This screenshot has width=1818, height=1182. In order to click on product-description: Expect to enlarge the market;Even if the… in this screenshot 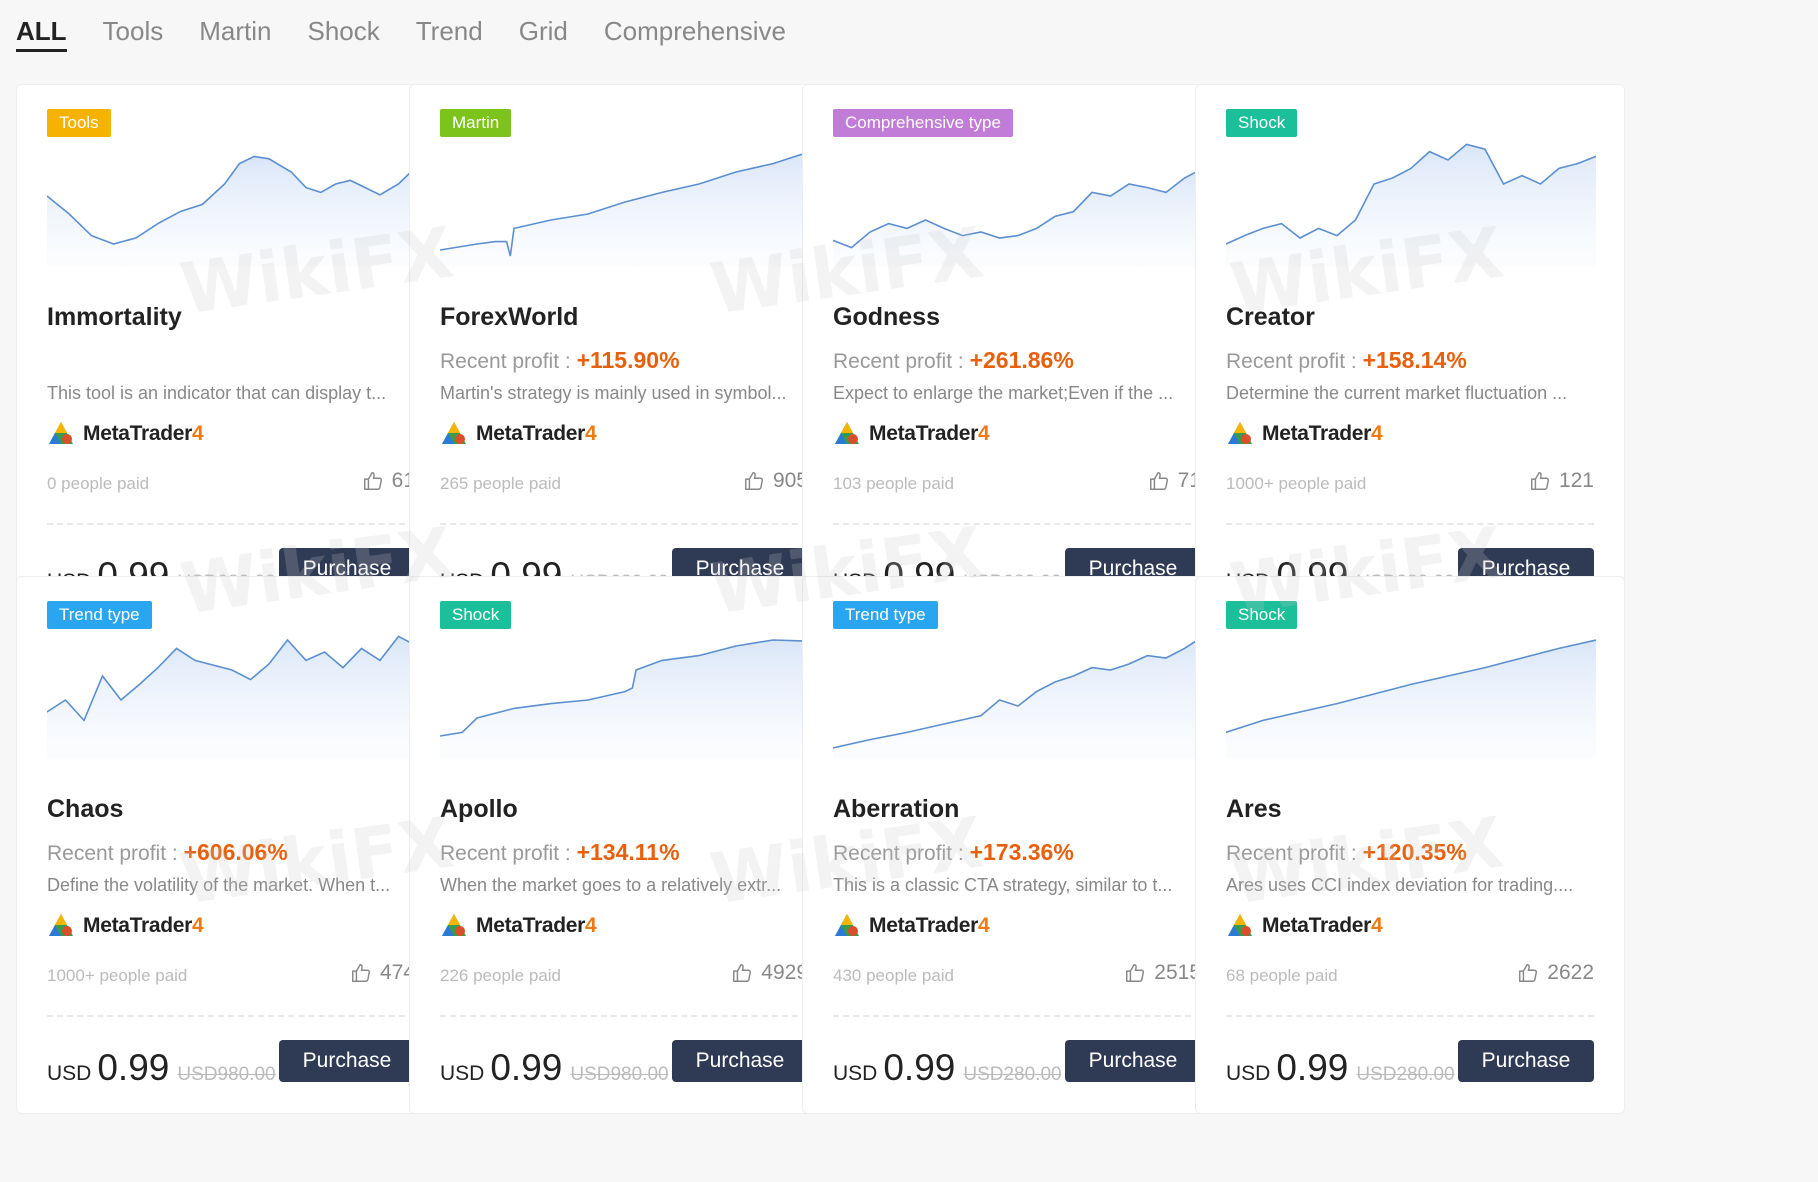, I will do `click(1003, 393)`.